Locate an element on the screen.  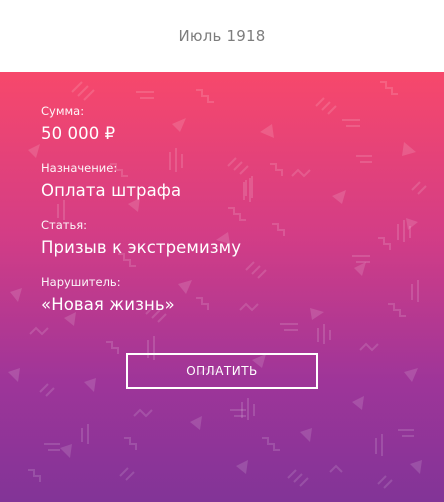
header-bar: Июль 1918 is located at coordinates (222, 36).